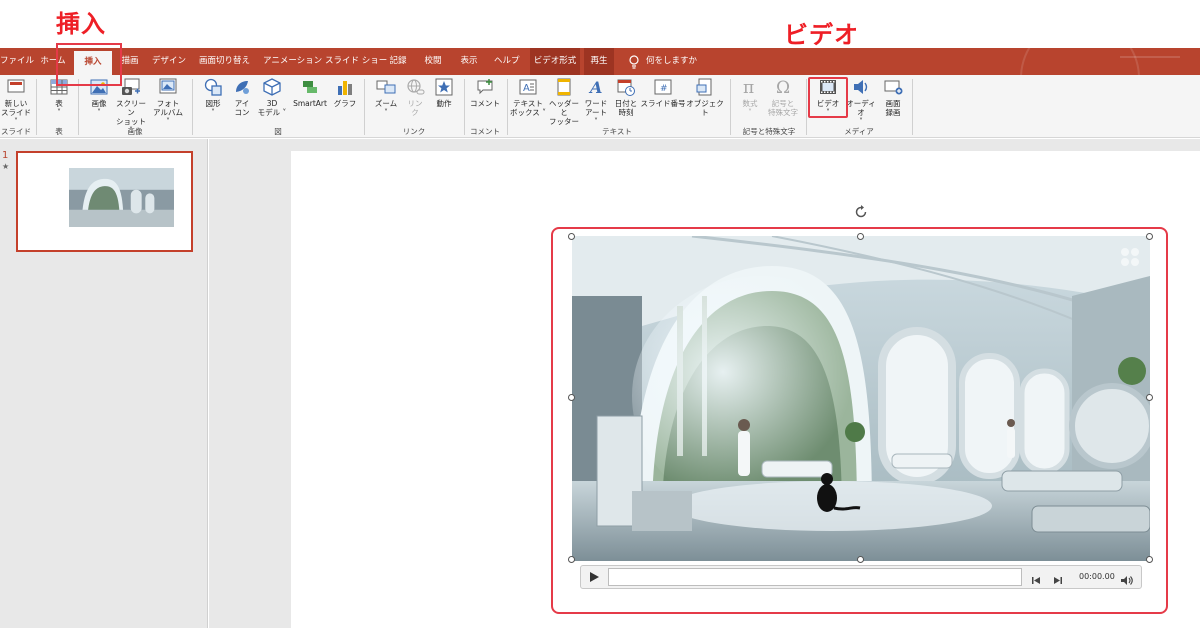  Describe the element at coordinates (59, 131) in the screenshot. I see `group-label-table: 表` at that location.